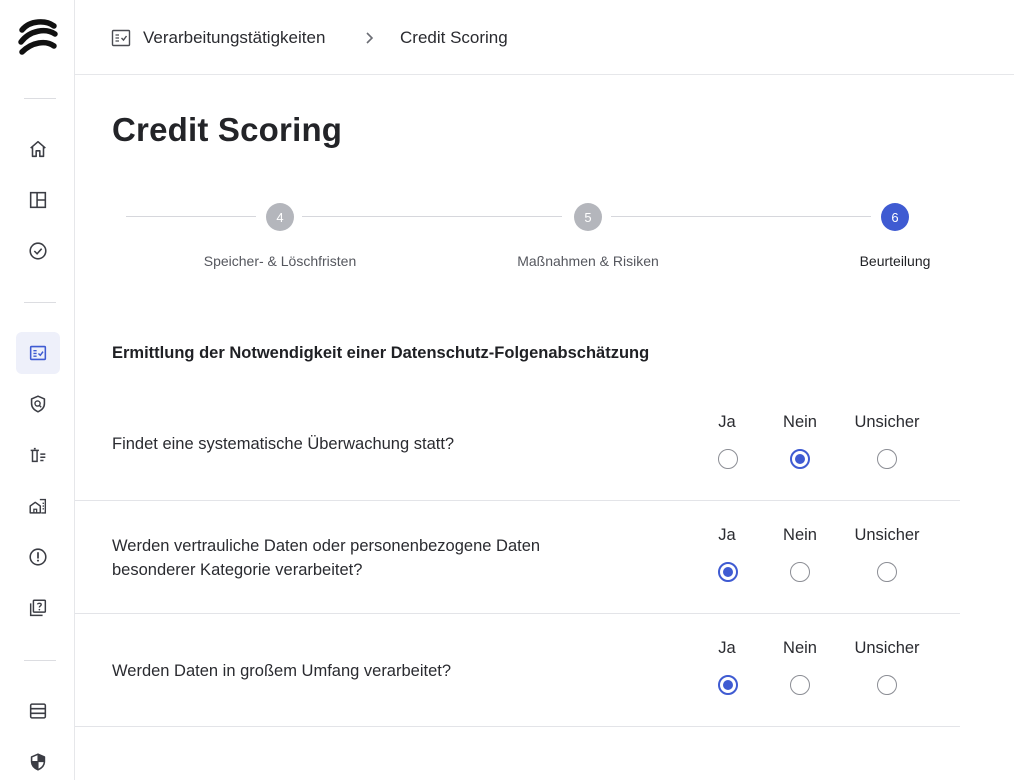  I want to click on page-title: Credit Scoring, so click(227, 129).